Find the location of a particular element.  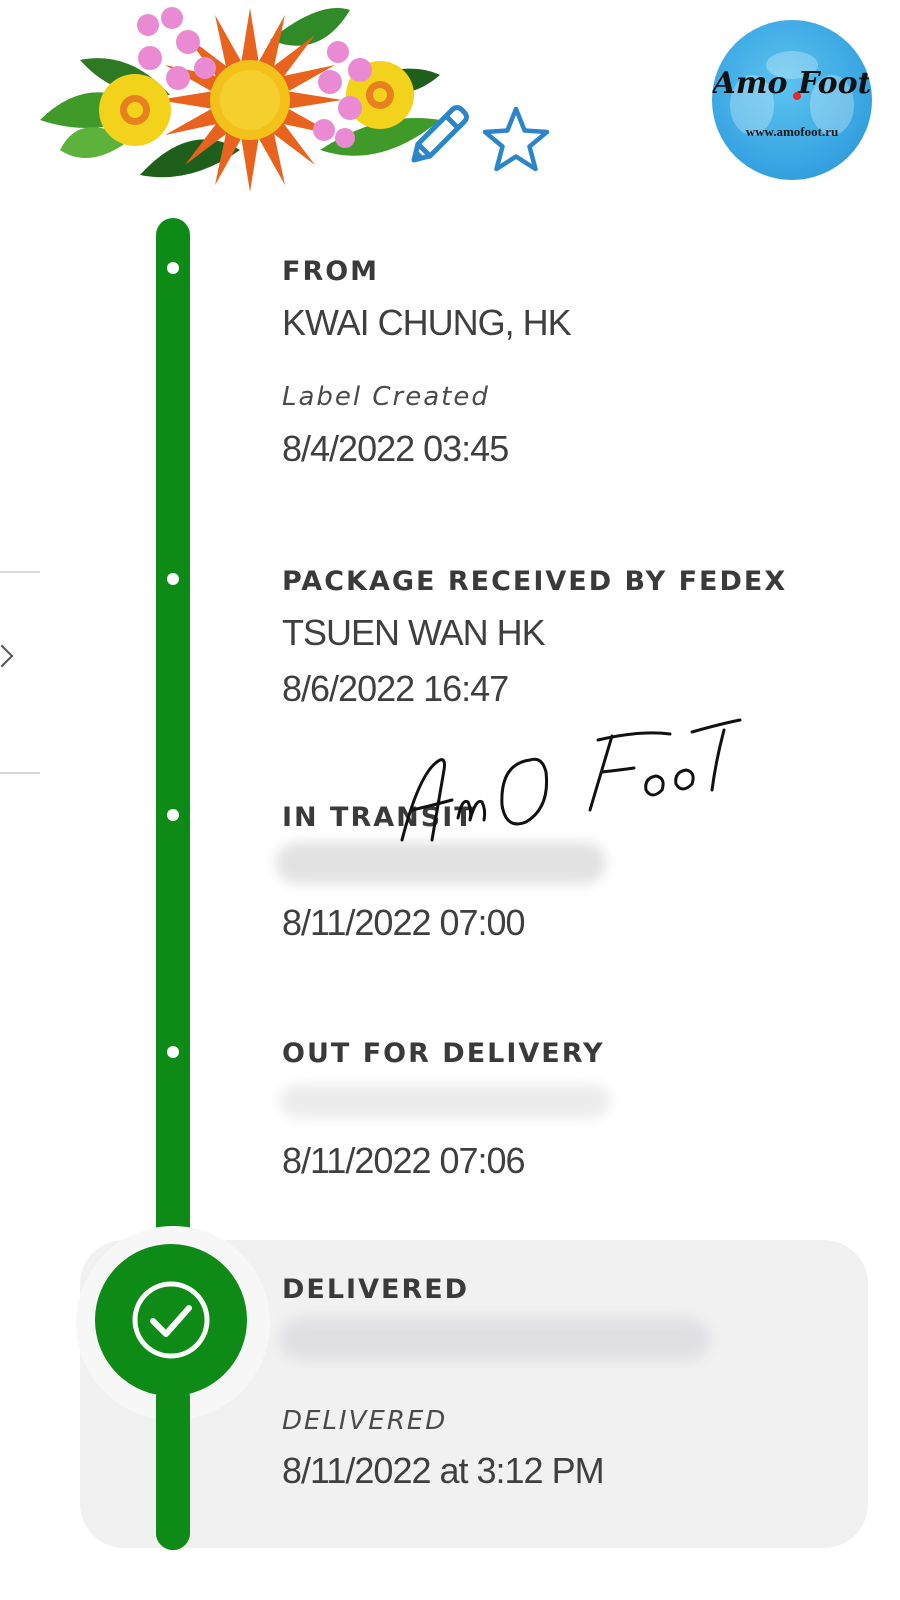

logo-dot is located at coordinates (797, 96).